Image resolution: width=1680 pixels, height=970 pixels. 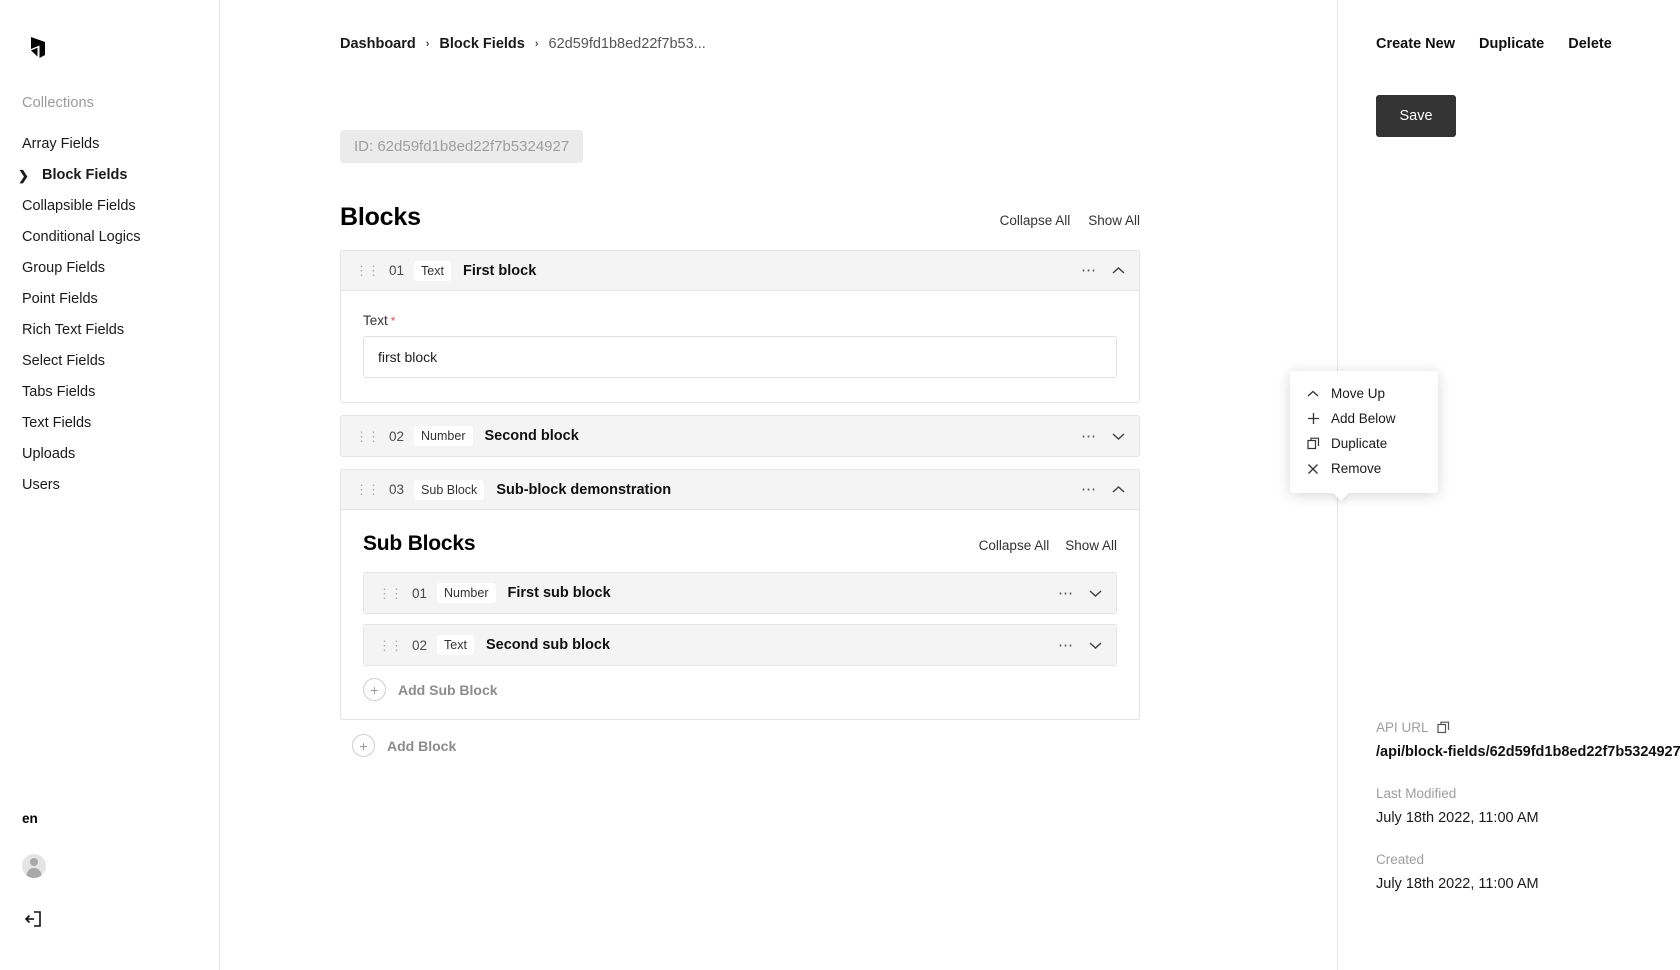 I want to click on block-type-badge: Text, so click(x=432, y=270).